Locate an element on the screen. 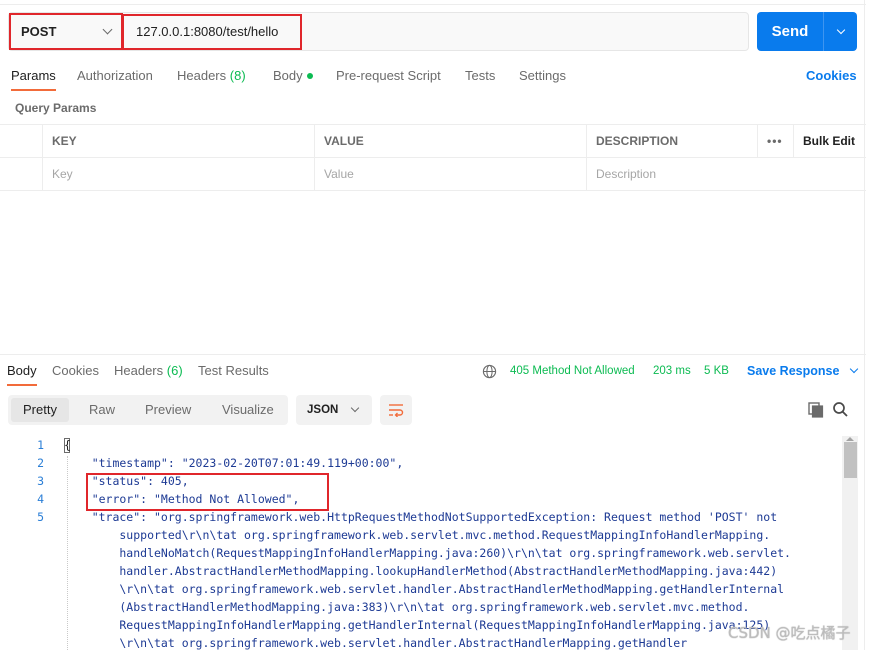 Image resolution: width=882 pixels, height=650 pixels. scrollbar-thumb is located at coordinates (850, 460).